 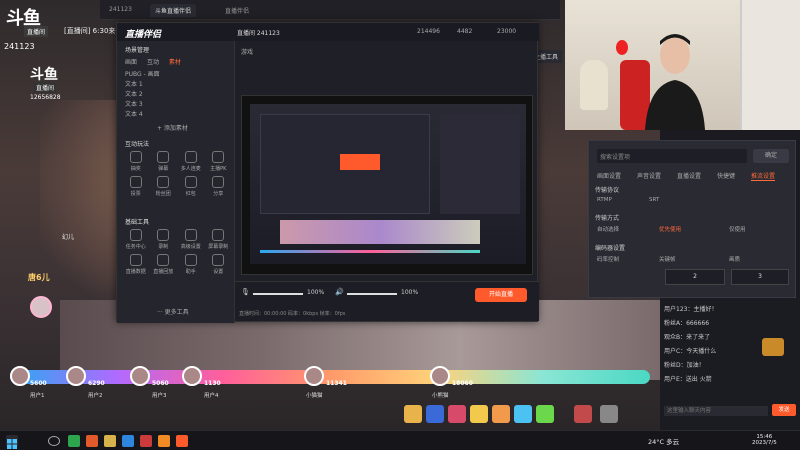 I want to click on search-icon, so click(x=54, y=441).